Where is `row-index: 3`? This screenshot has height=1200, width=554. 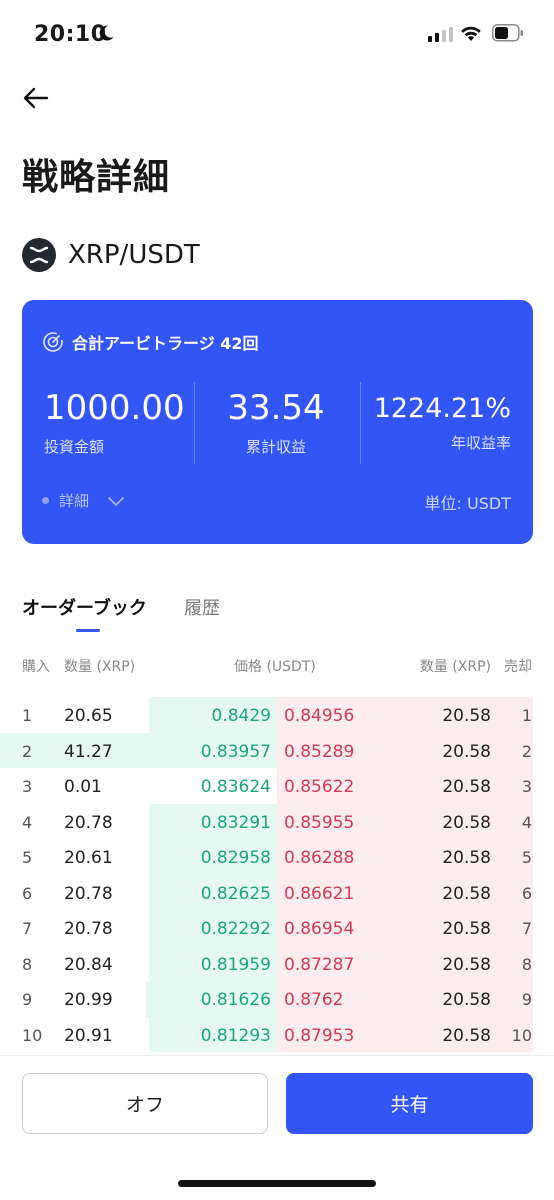
row-index: 3 is located at coordinates (27, 786).